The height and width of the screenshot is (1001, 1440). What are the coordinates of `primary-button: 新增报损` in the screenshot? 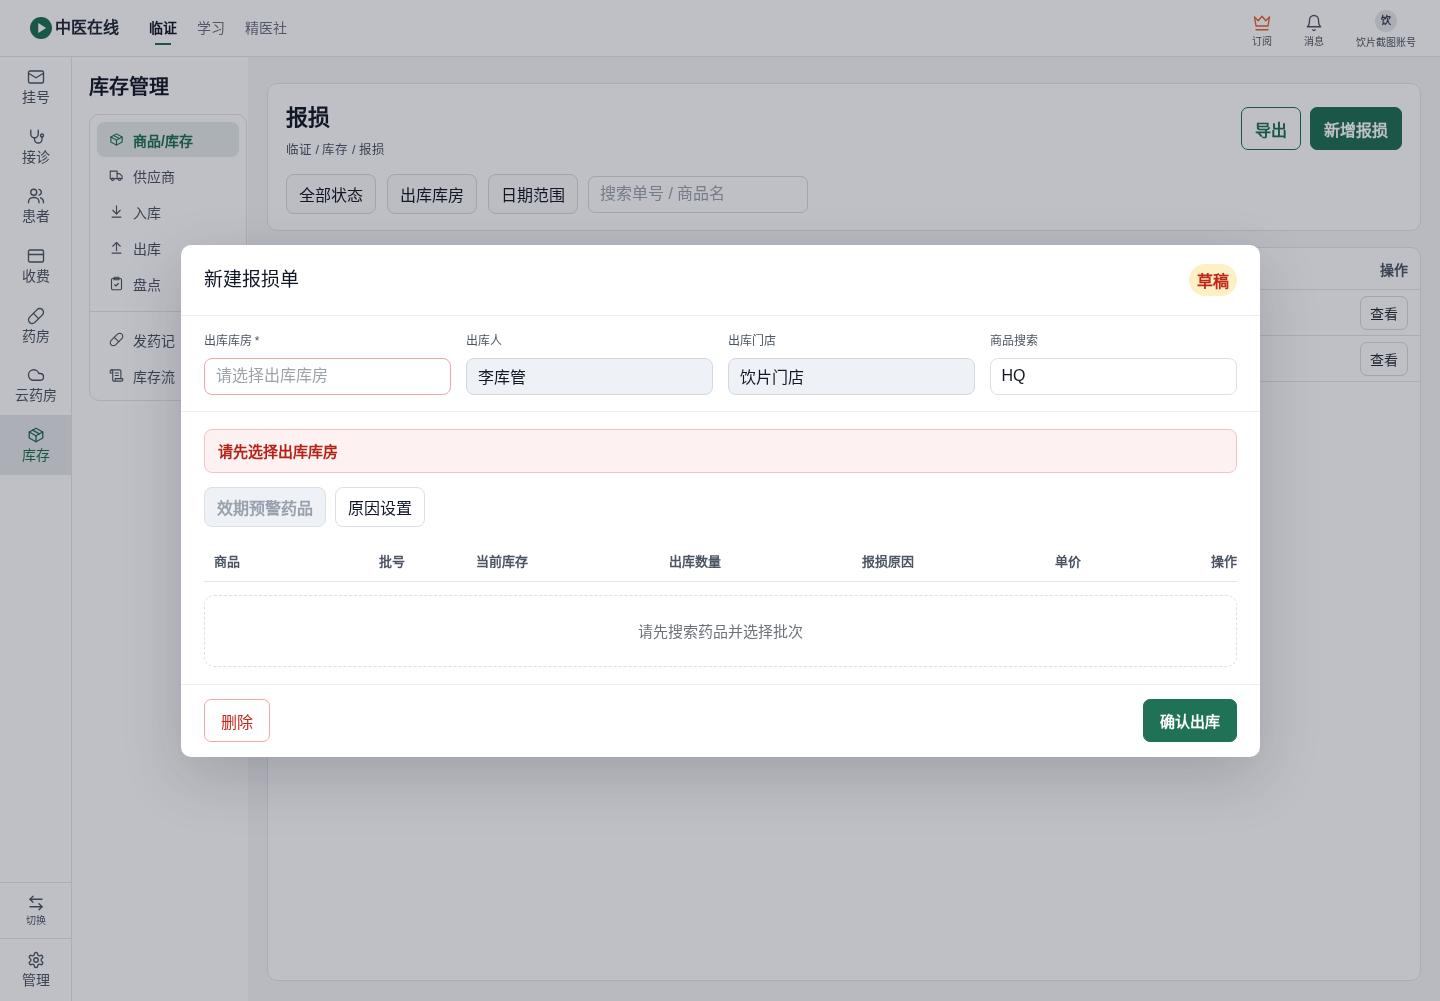 It's located at (1356, 128).